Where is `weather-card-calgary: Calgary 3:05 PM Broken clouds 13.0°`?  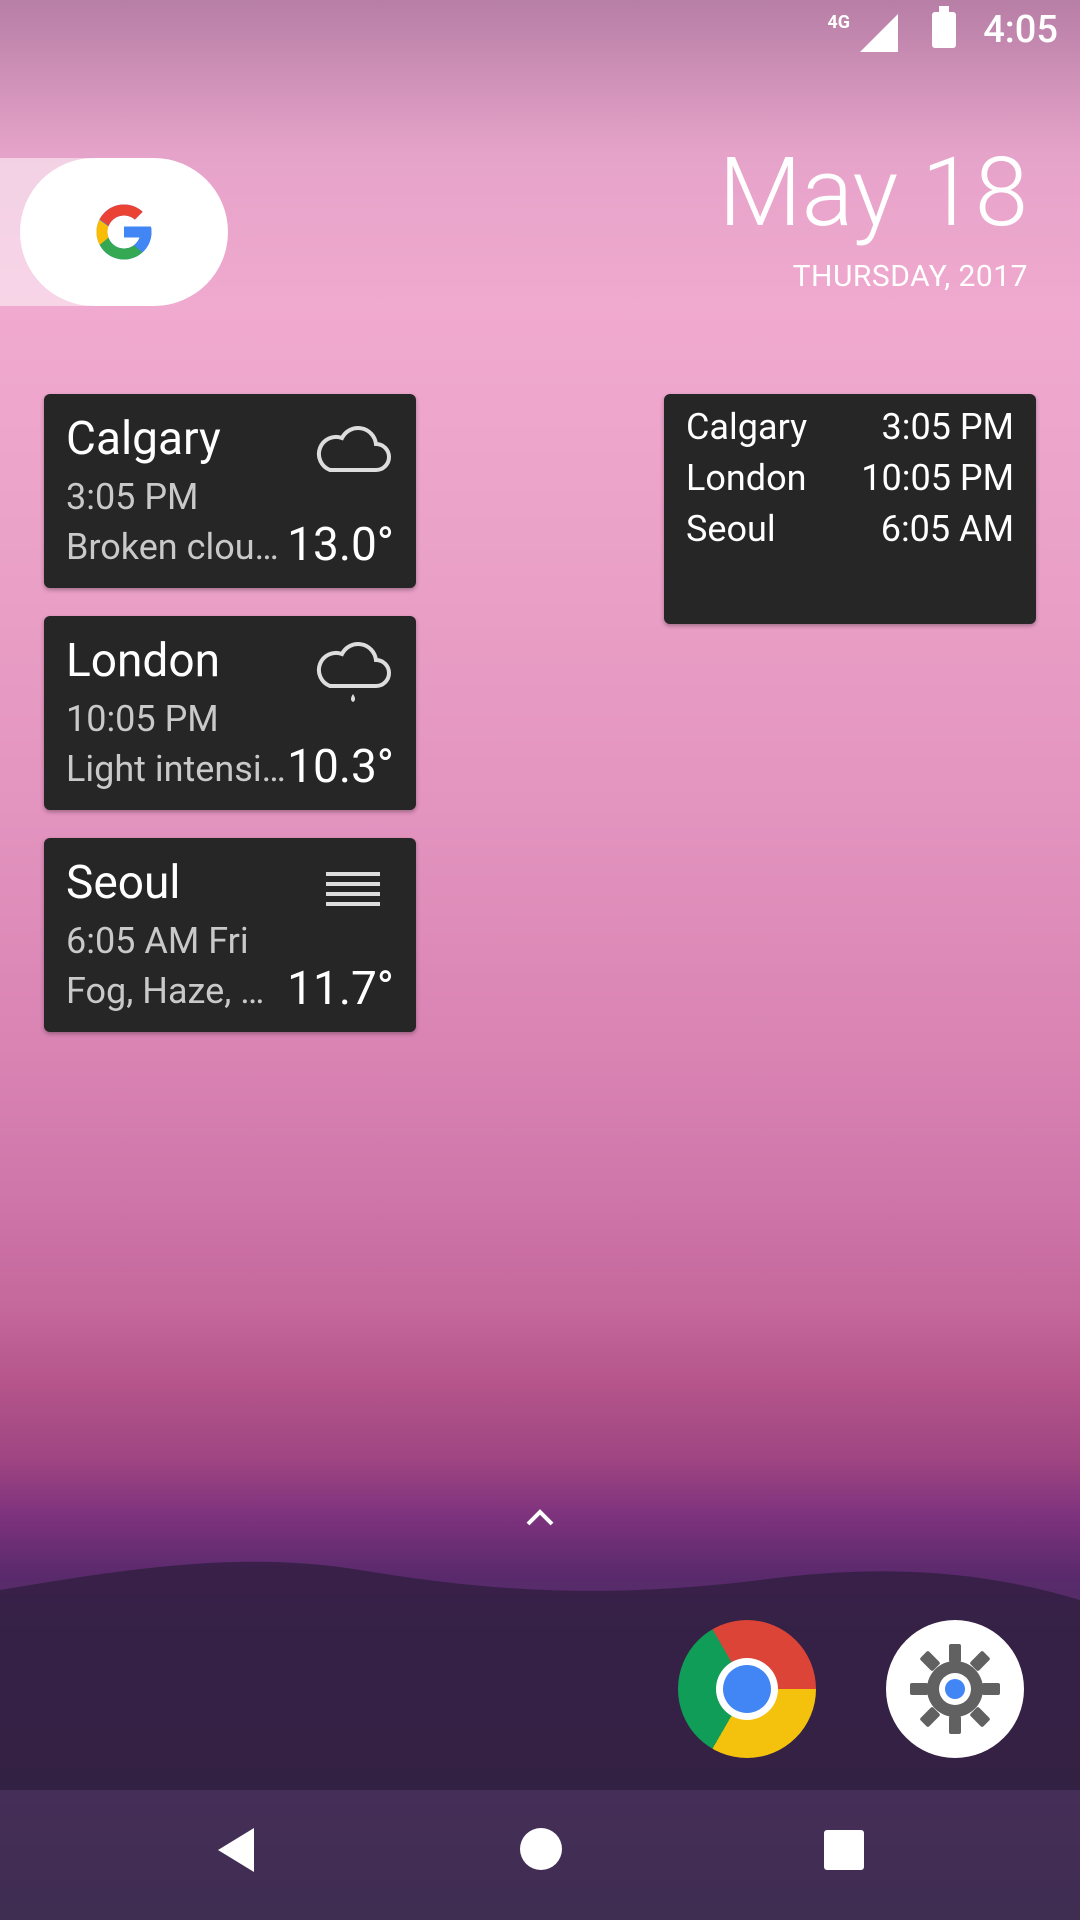 weather-card-calgary: Calgary 3:05 PM Broken clouds 13.0° is located at coordinates (230, 491).